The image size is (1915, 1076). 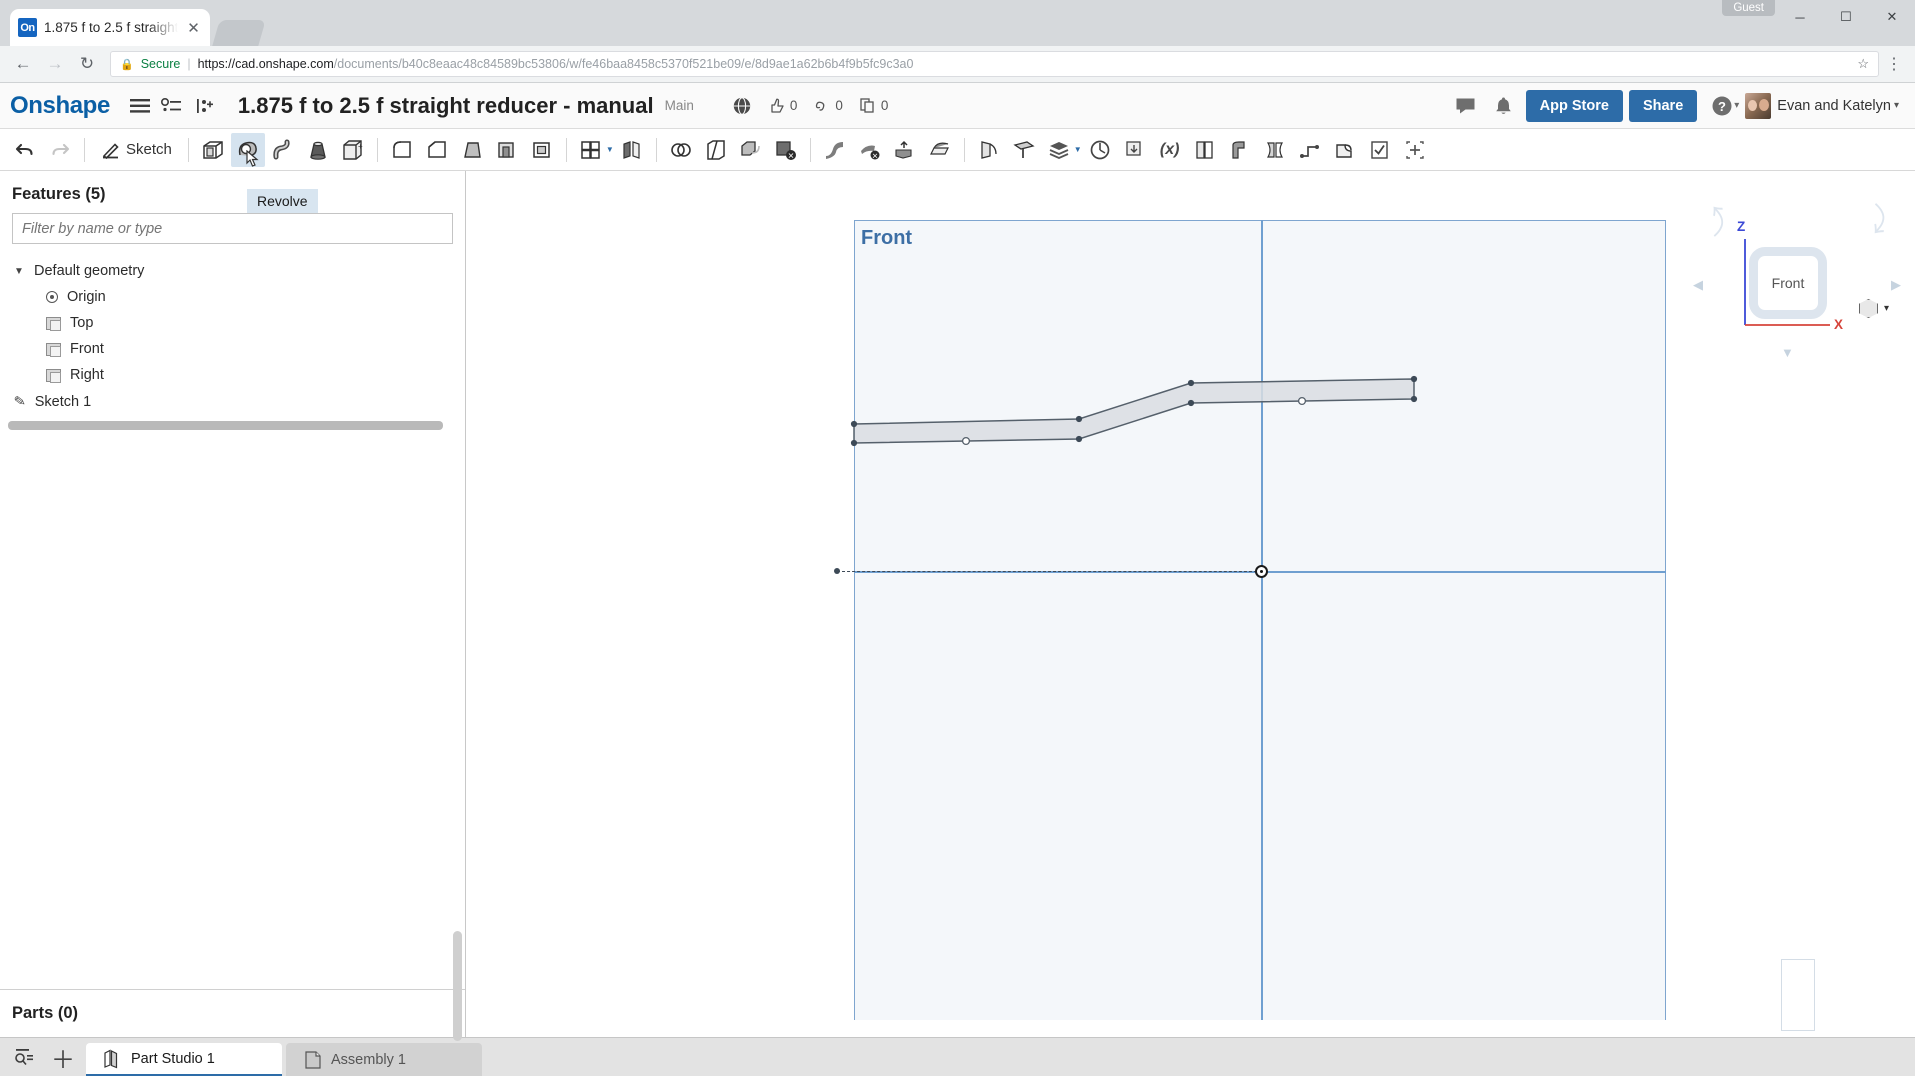 I want to click on sidebar-scroll-thumb, so click(x=457, y=986).